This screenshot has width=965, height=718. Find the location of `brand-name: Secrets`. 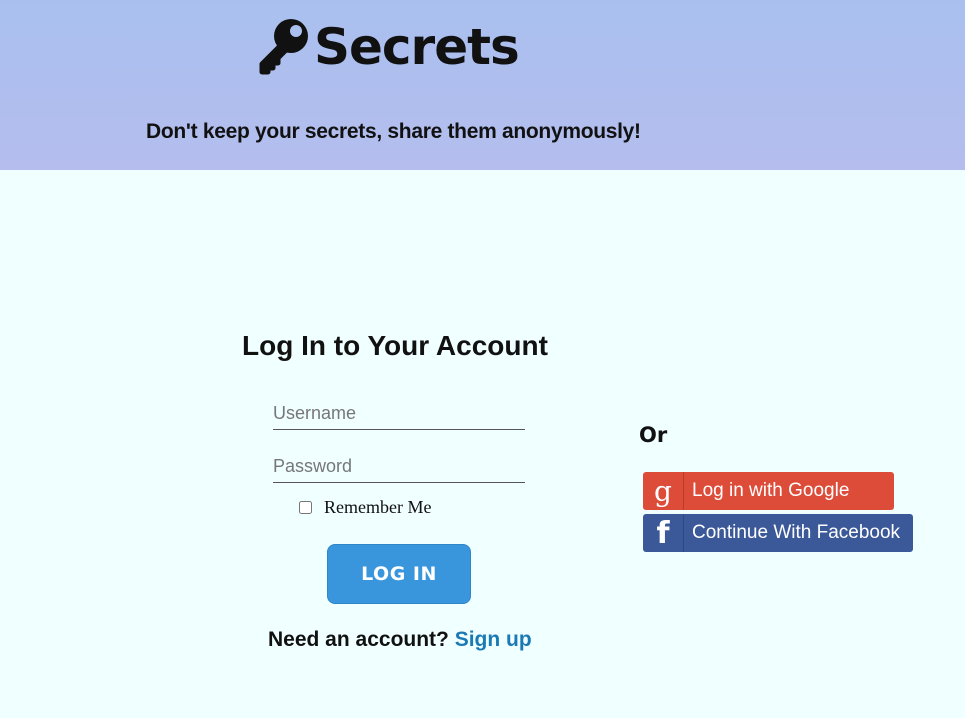

brand-name: Secrets is located at coordinates (417, 47).